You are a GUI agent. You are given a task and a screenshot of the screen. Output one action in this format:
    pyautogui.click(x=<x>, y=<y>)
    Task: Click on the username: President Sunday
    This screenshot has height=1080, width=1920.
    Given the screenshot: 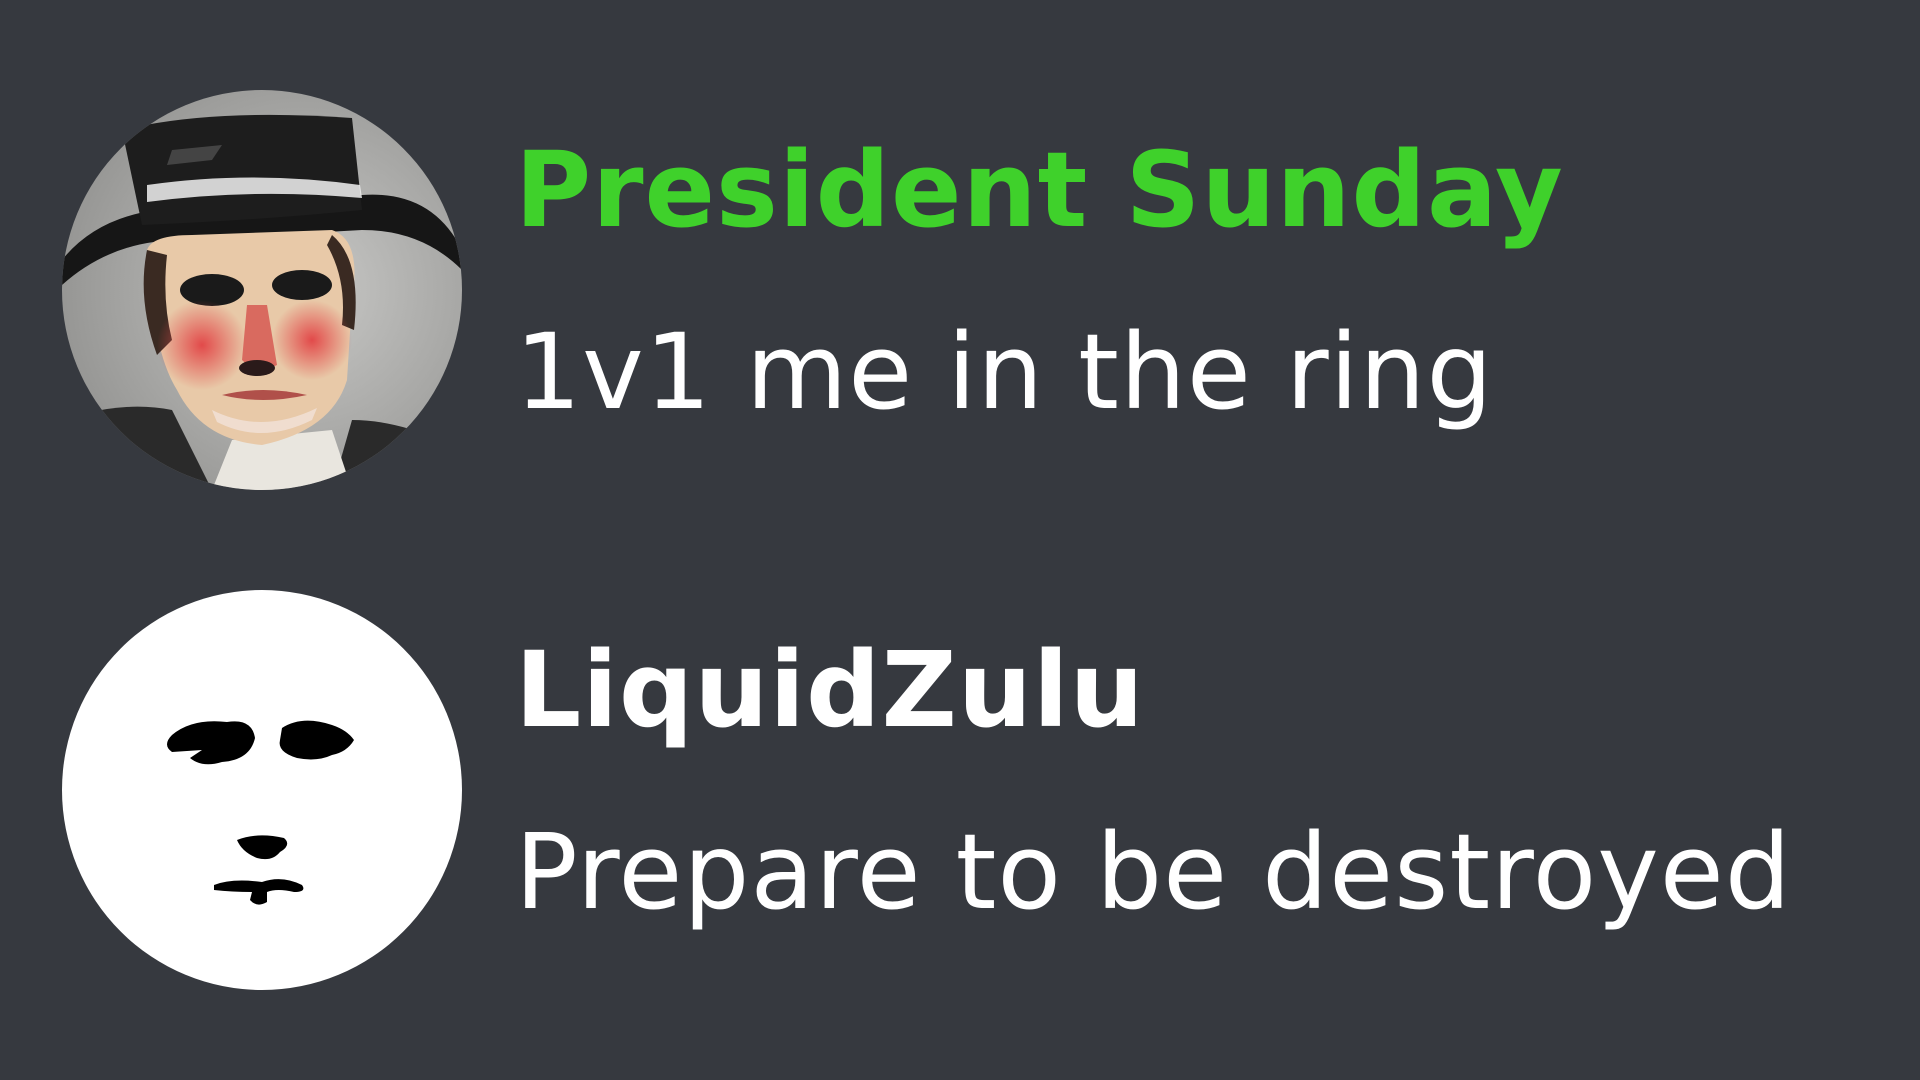 What is the action you would take?
    pyautogui.click(x=1039, y=190)
    